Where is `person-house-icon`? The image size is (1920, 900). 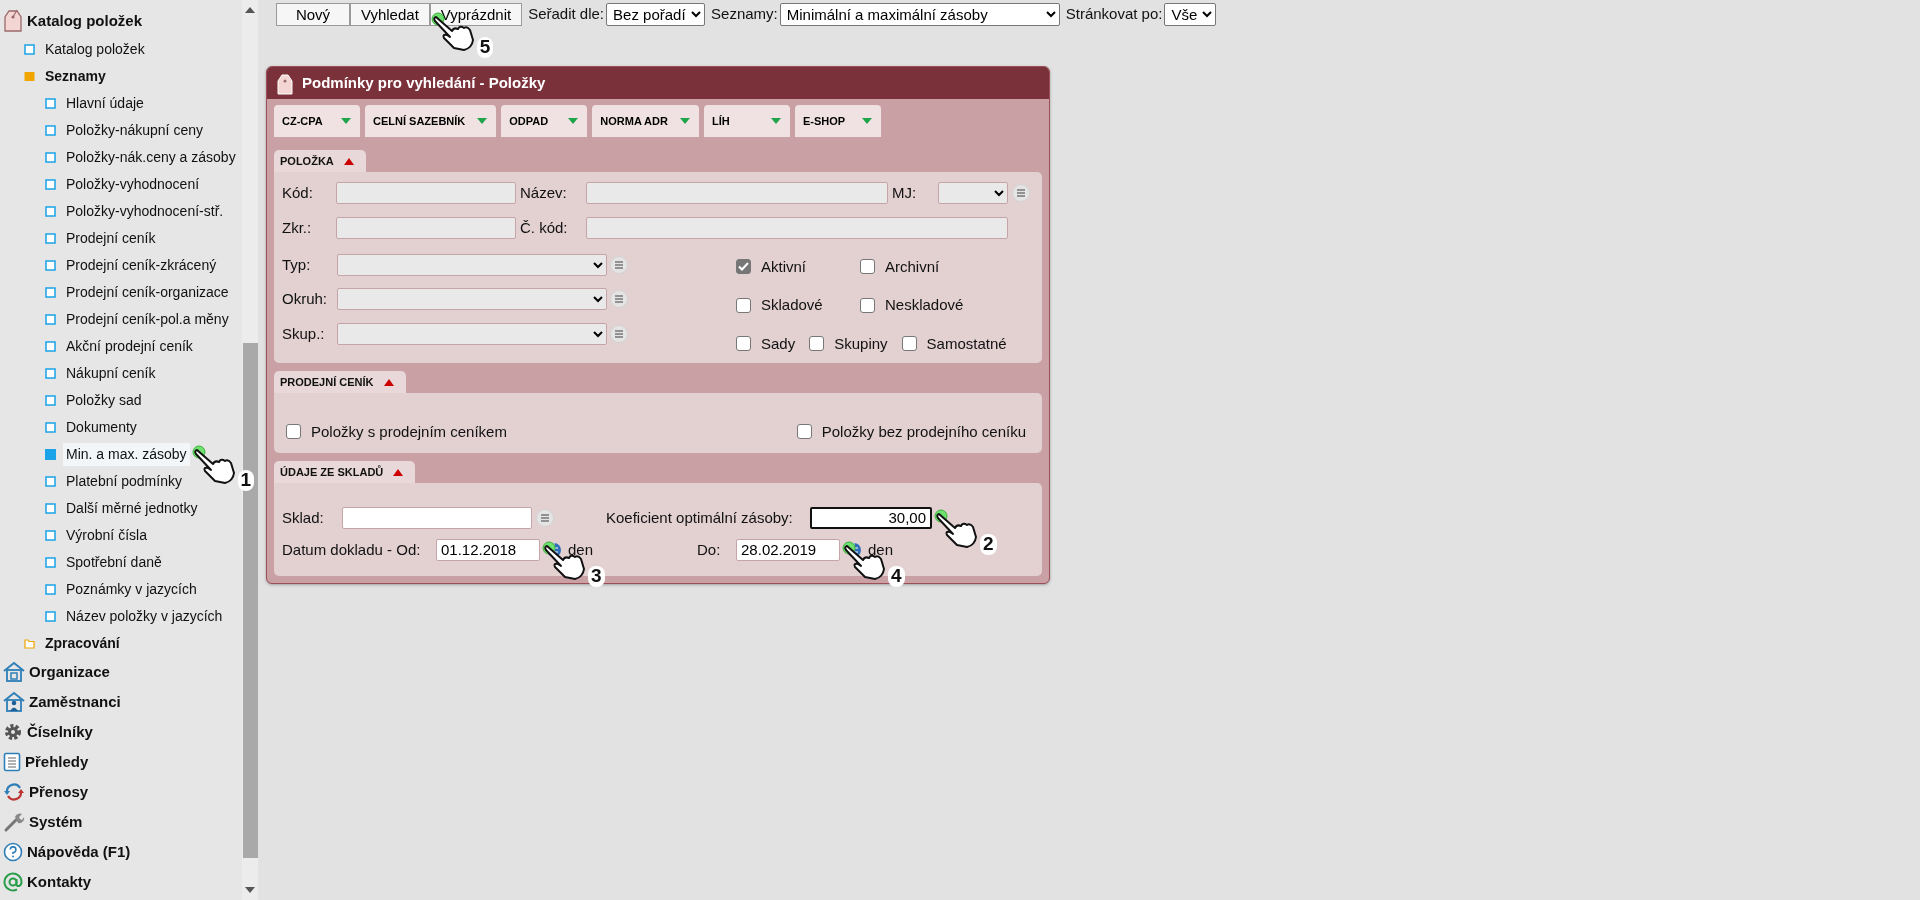 person-house-icon is located at coordinates (14, 702).